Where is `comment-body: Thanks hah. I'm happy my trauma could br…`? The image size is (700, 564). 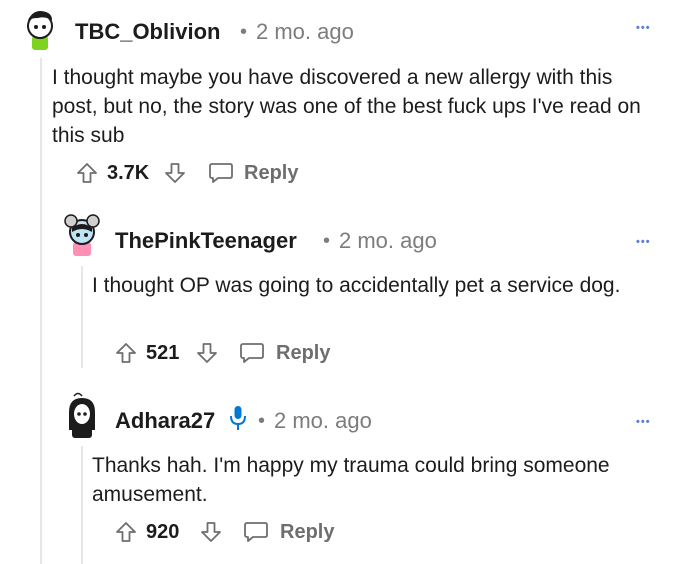 comment-body: Thanks hah. I'm happy my trauma could br… is located at coordinates (351, 480).